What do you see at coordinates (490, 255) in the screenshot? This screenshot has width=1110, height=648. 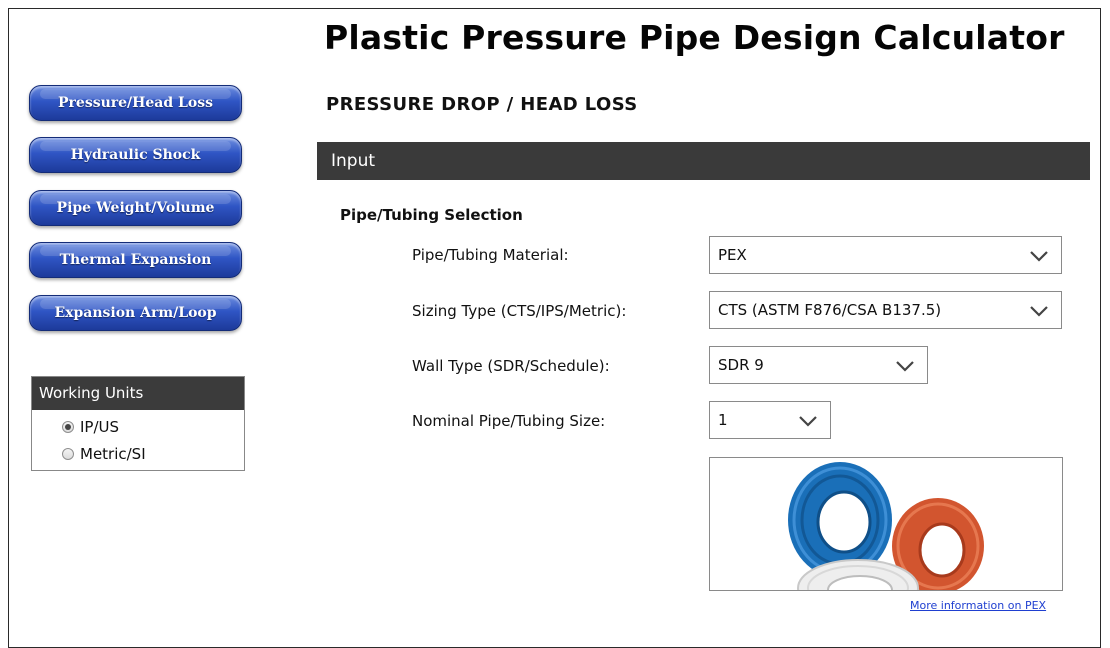 I see `material-label: Pipe/Tubing Material:` at bounding box center [490, 255].